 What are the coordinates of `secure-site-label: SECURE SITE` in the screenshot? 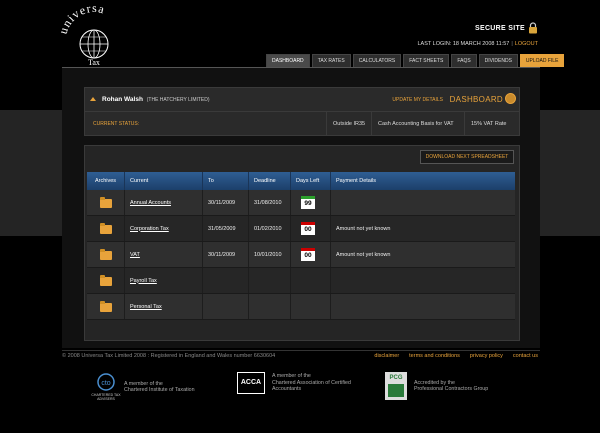 It's located at (500, 28).